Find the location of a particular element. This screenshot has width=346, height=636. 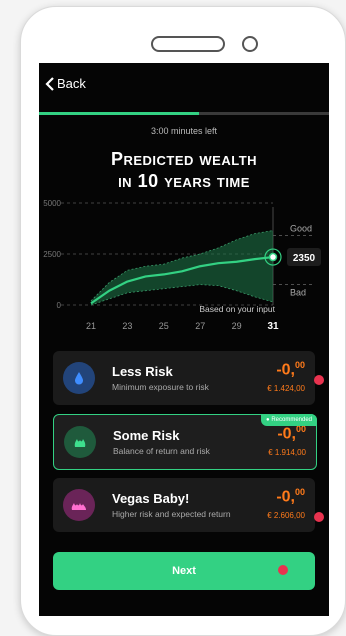

flame-icon is located at coordinates (80, 443).